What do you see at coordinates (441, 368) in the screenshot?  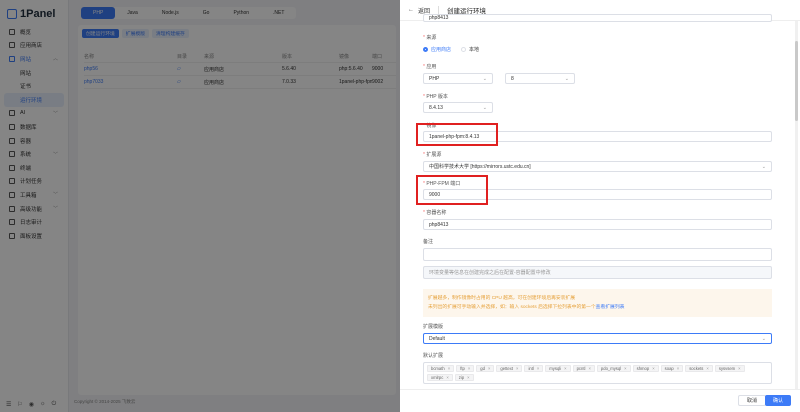 I see `extension-tag: bcmath ×` at bounding box center [441, 368].